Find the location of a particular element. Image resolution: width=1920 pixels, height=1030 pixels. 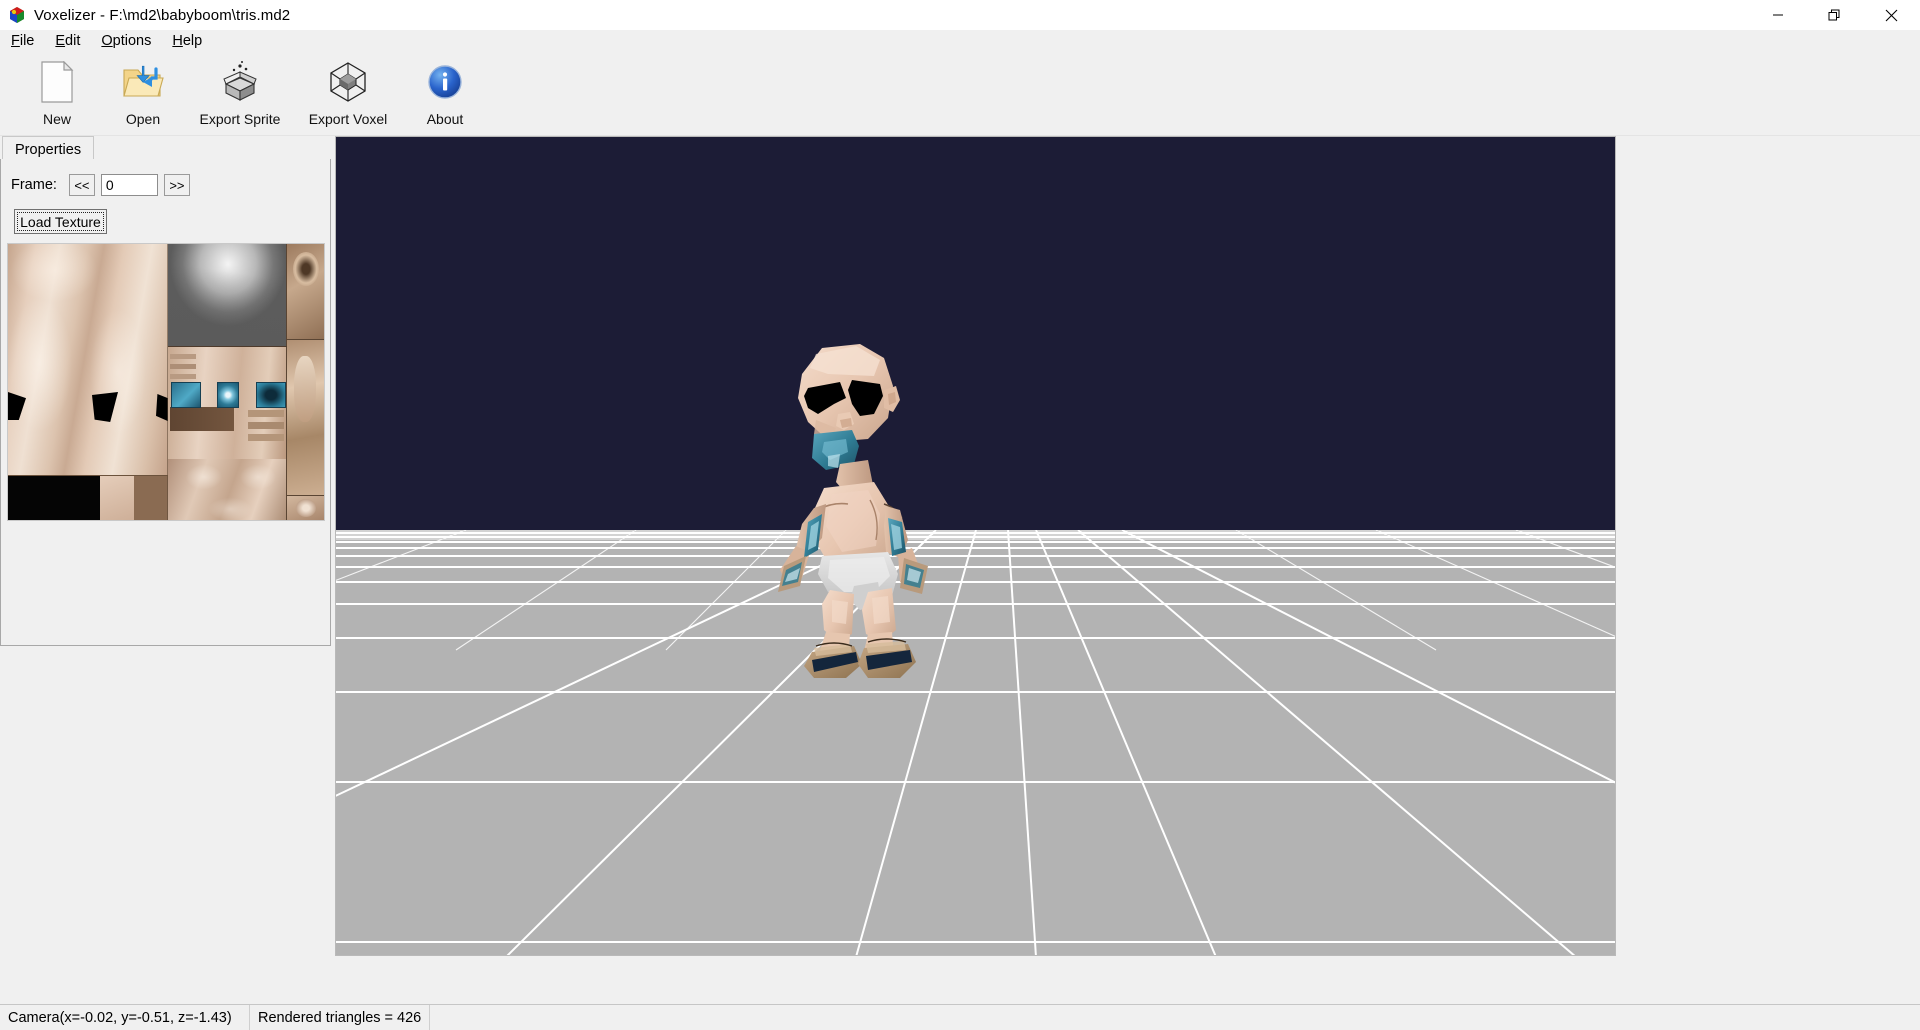

about-button: About is located at coordinates (445, 95).